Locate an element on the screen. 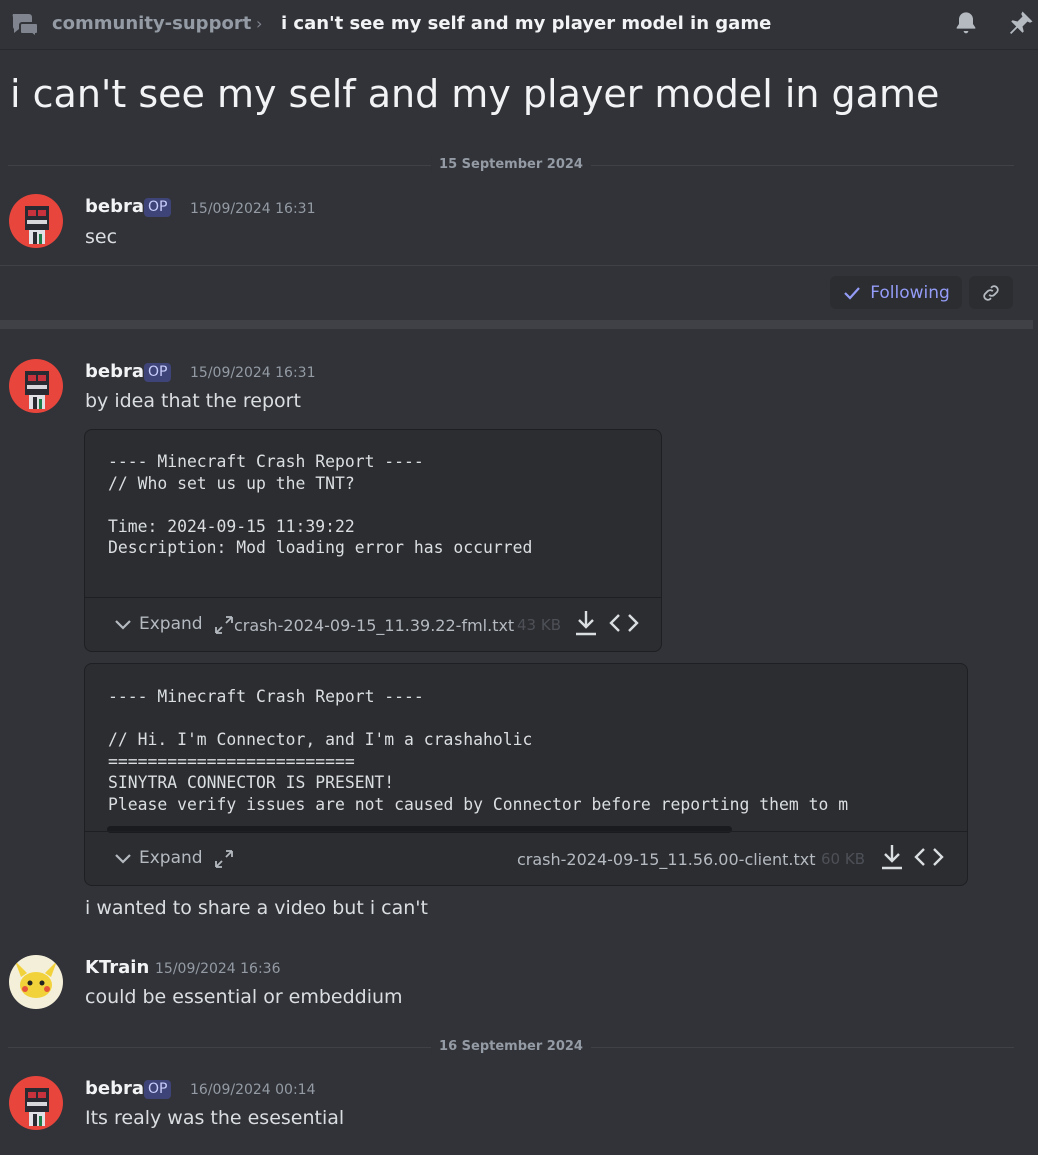  following-button: Following is located at coordinates (896, 292).